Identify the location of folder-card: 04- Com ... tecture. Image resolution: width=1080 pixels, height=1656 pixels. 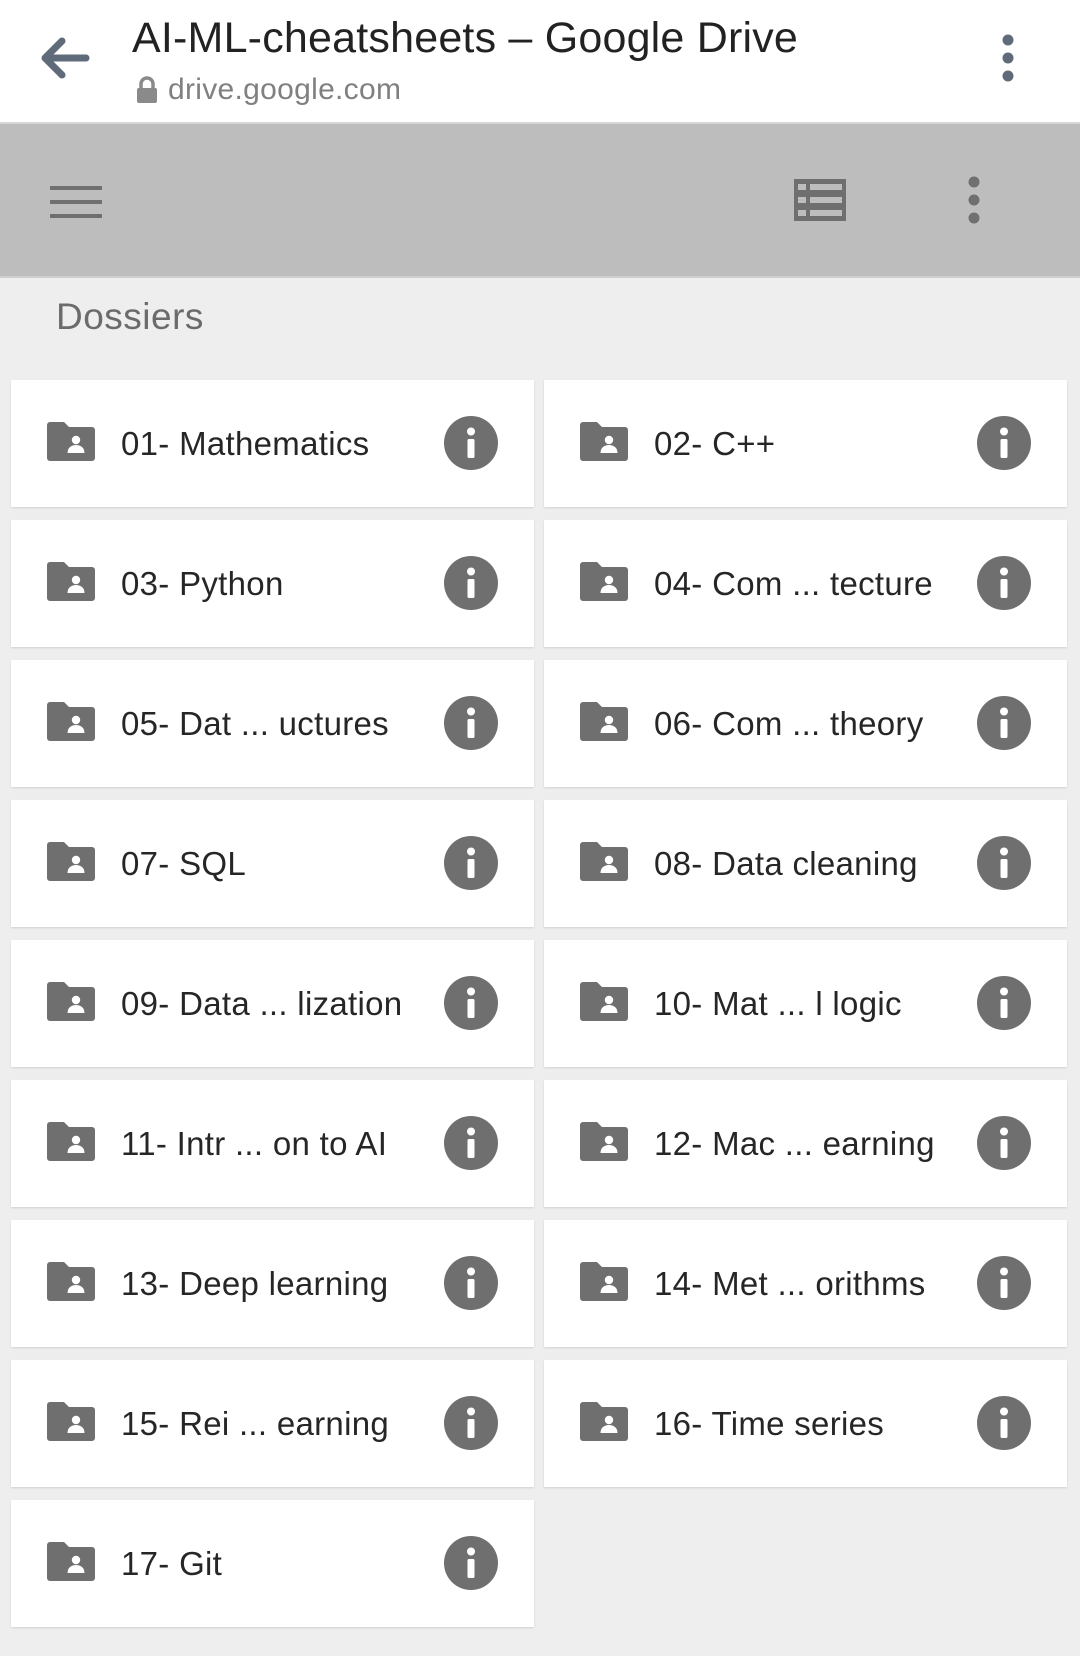
(805, 583).